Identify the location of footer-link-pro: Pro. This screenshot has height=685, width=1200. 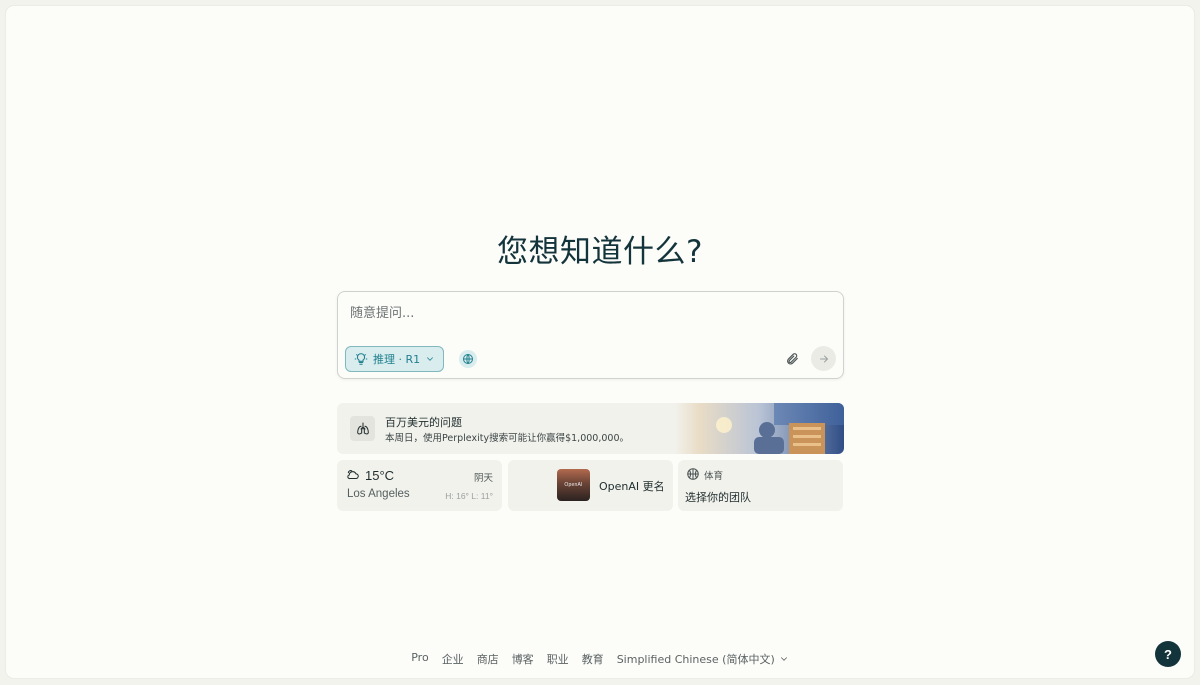
(419, 659).